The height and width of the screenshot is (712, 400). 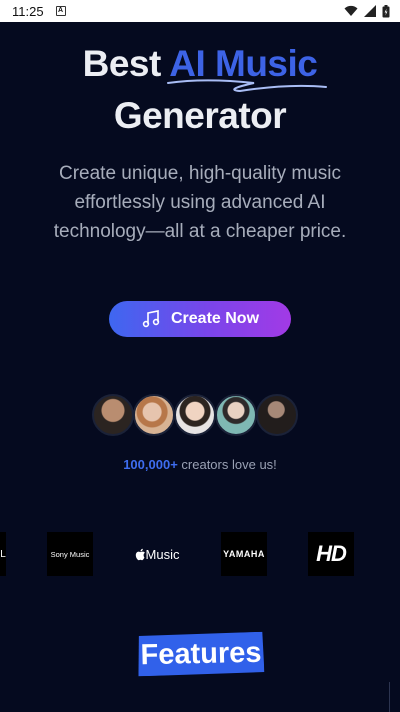 What do you see at coordinates (370, 11) in the screenshot?
I see `signal-icon` at bounding box center [370, 11].